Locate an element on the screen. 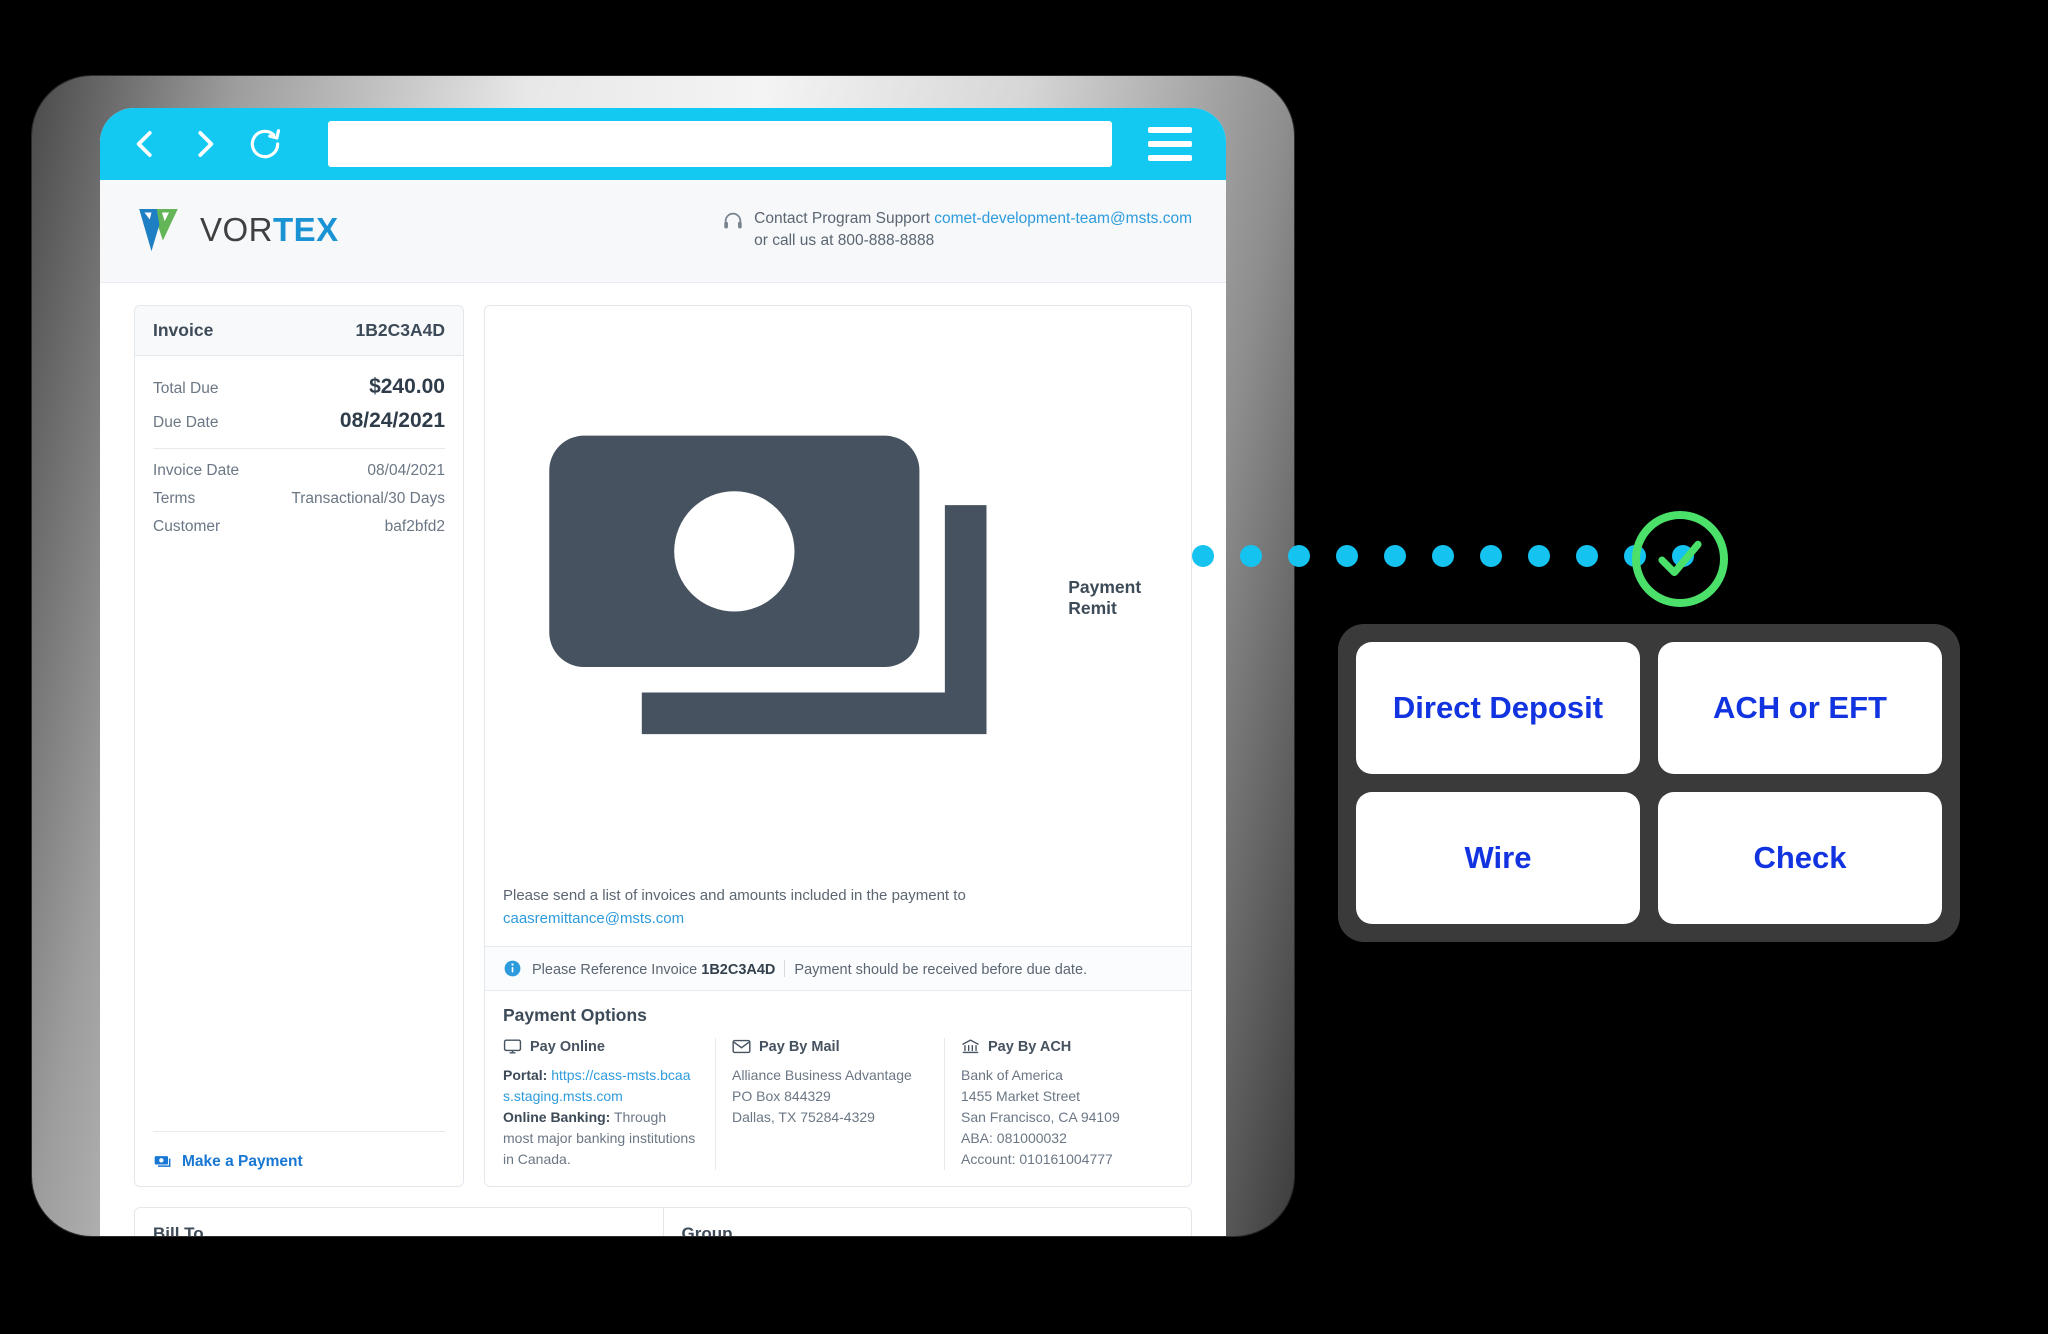 The width and height of the screenshot is (2048, 1334). value: 08/24/2021 is located at coordinates (392, 420).